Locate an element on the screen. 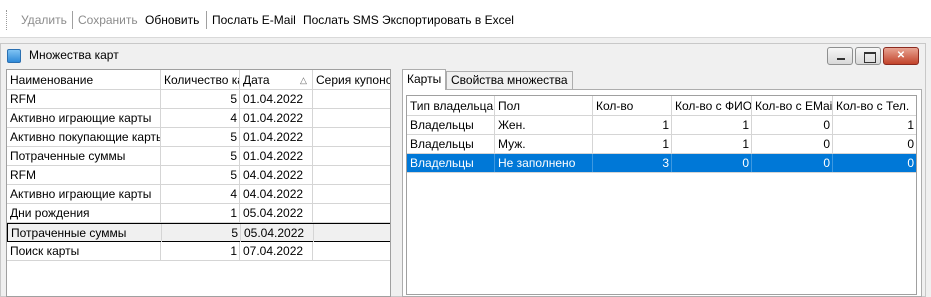  column-header-with-fio: Кол-во с ФИО is located at coordinates (712, 106).